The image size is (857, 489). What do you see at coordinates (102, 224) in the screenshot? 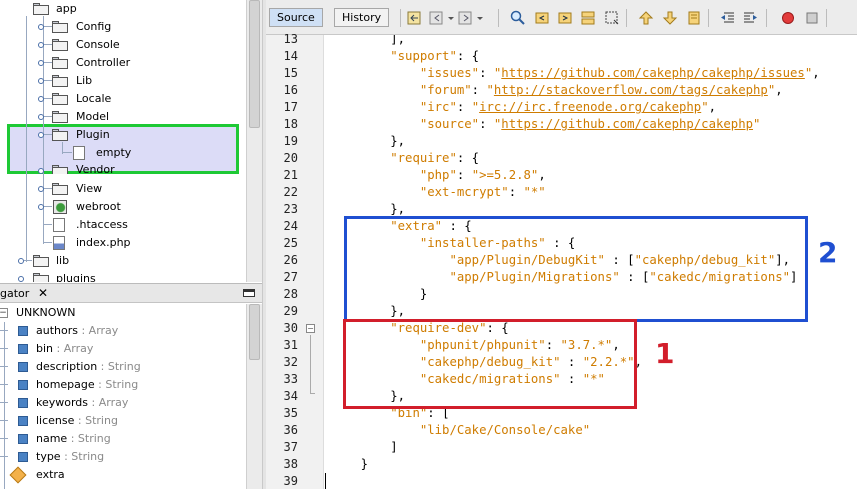
I see `tree-item-label: .htaccess` at bounding box center [102, 224].